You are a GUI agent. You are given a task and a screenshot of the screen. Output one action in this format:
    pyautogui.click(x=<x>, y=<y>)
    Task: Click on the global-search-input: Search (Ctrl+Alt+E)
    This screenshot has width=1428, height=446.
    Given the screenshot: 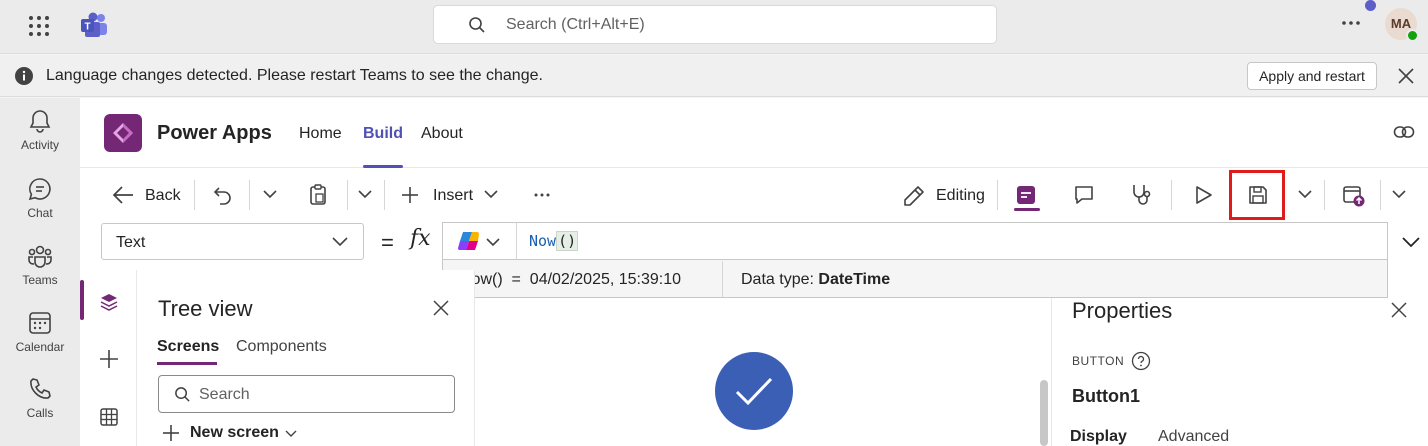 What is the action you would take?
    pyautogui.click(x=715, y=24)
    